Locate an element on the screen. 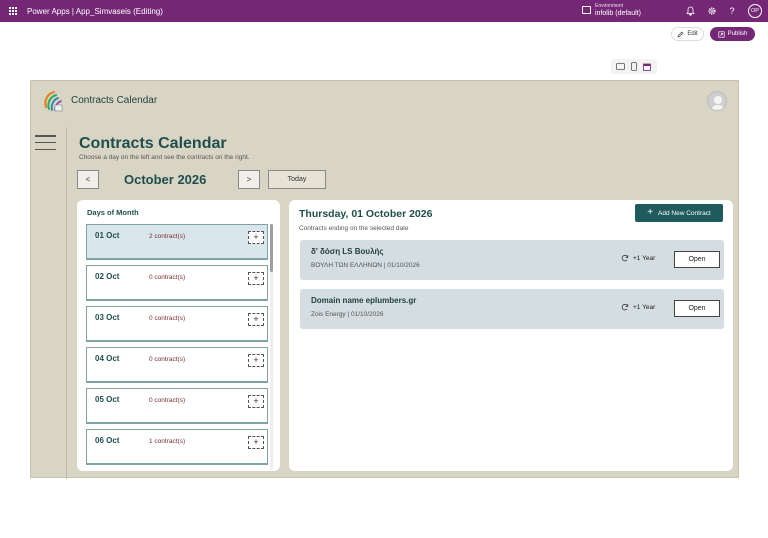 This screenshot has width=768, height=538. pencil-icon is located at coordinates (680, 34).